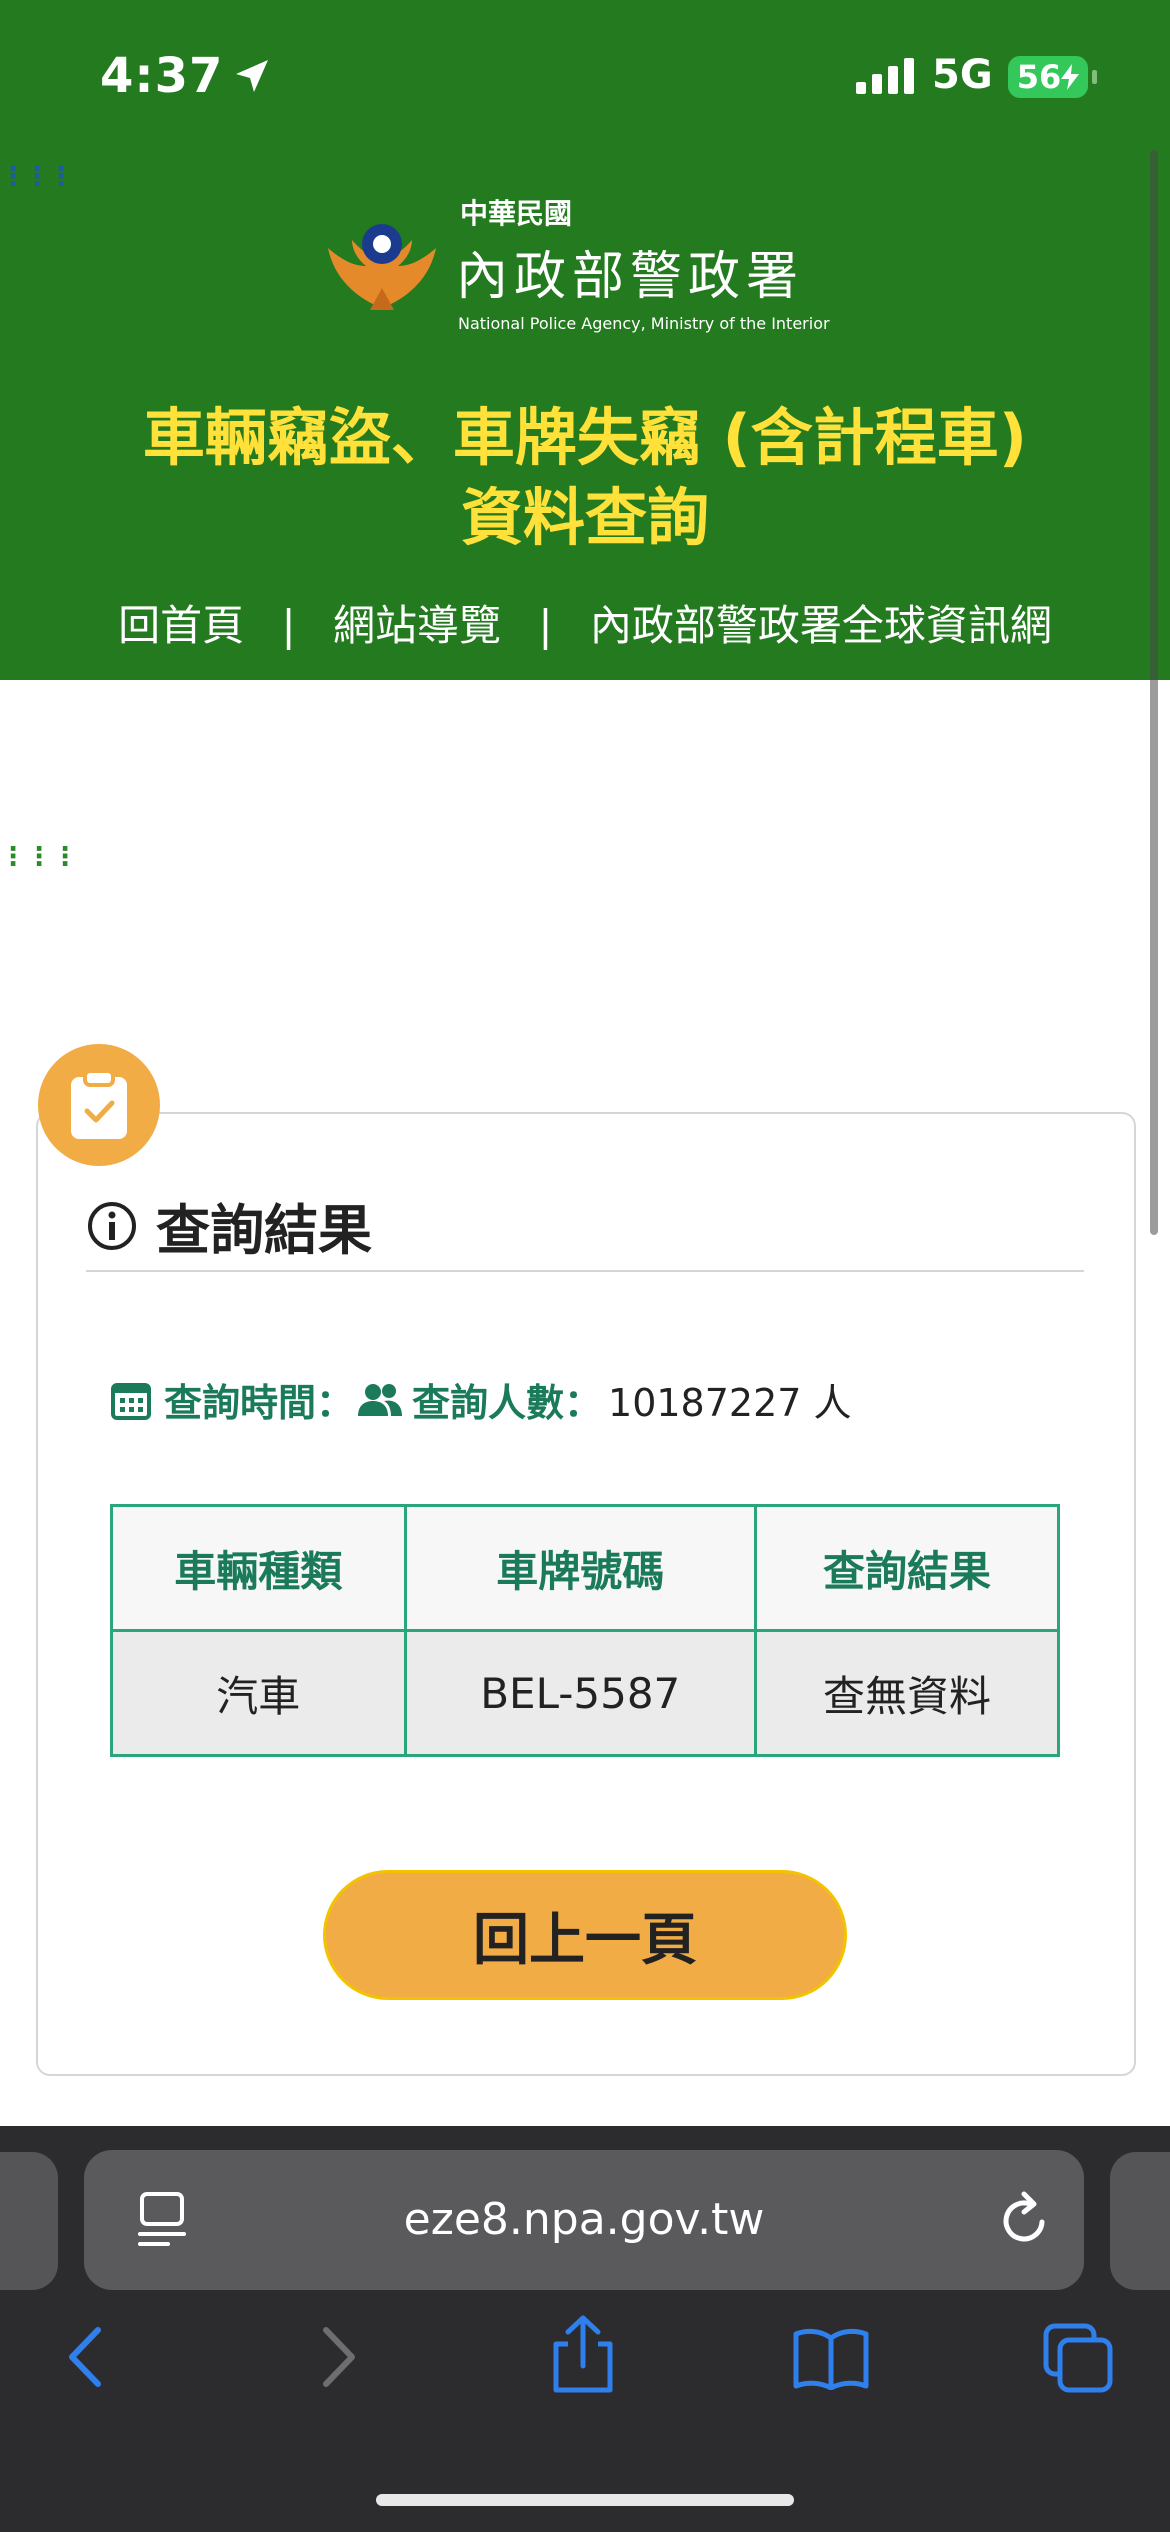 The width and height of the screenshot is (1170, 2532). What do you see at coordinates (162, 2220) in the screenshot?
I see `page-menu-icon` at bounding box center [162, 2220].